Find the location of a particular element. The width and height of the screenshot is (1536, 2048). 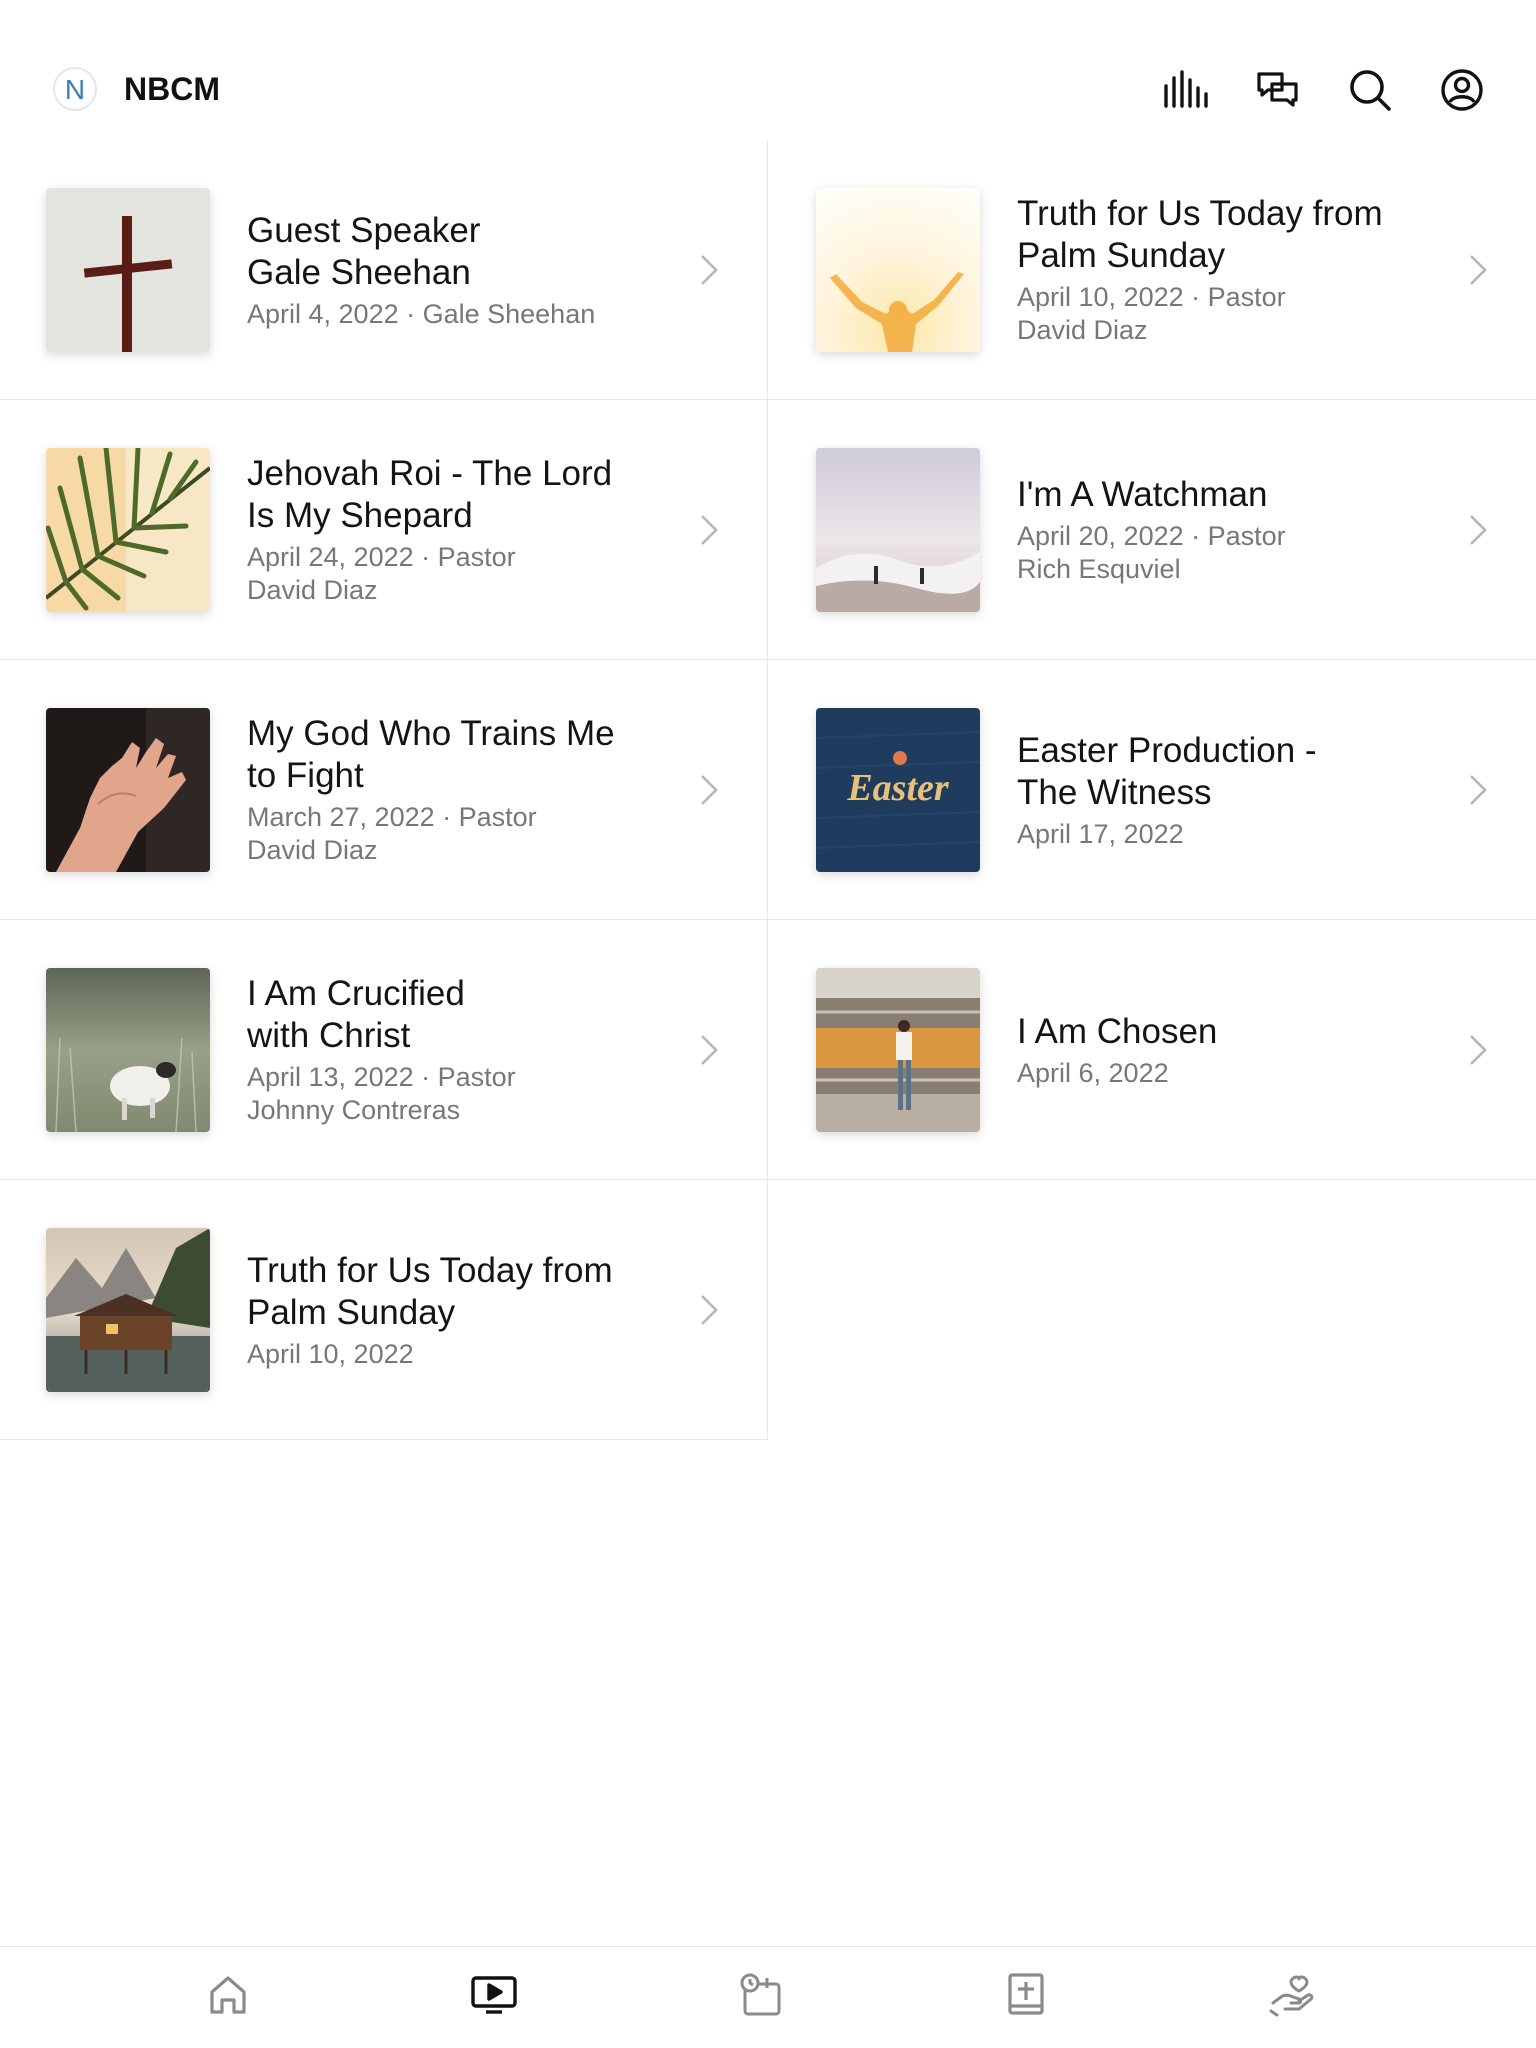

search-icon is located at coordinates (1370, 90).